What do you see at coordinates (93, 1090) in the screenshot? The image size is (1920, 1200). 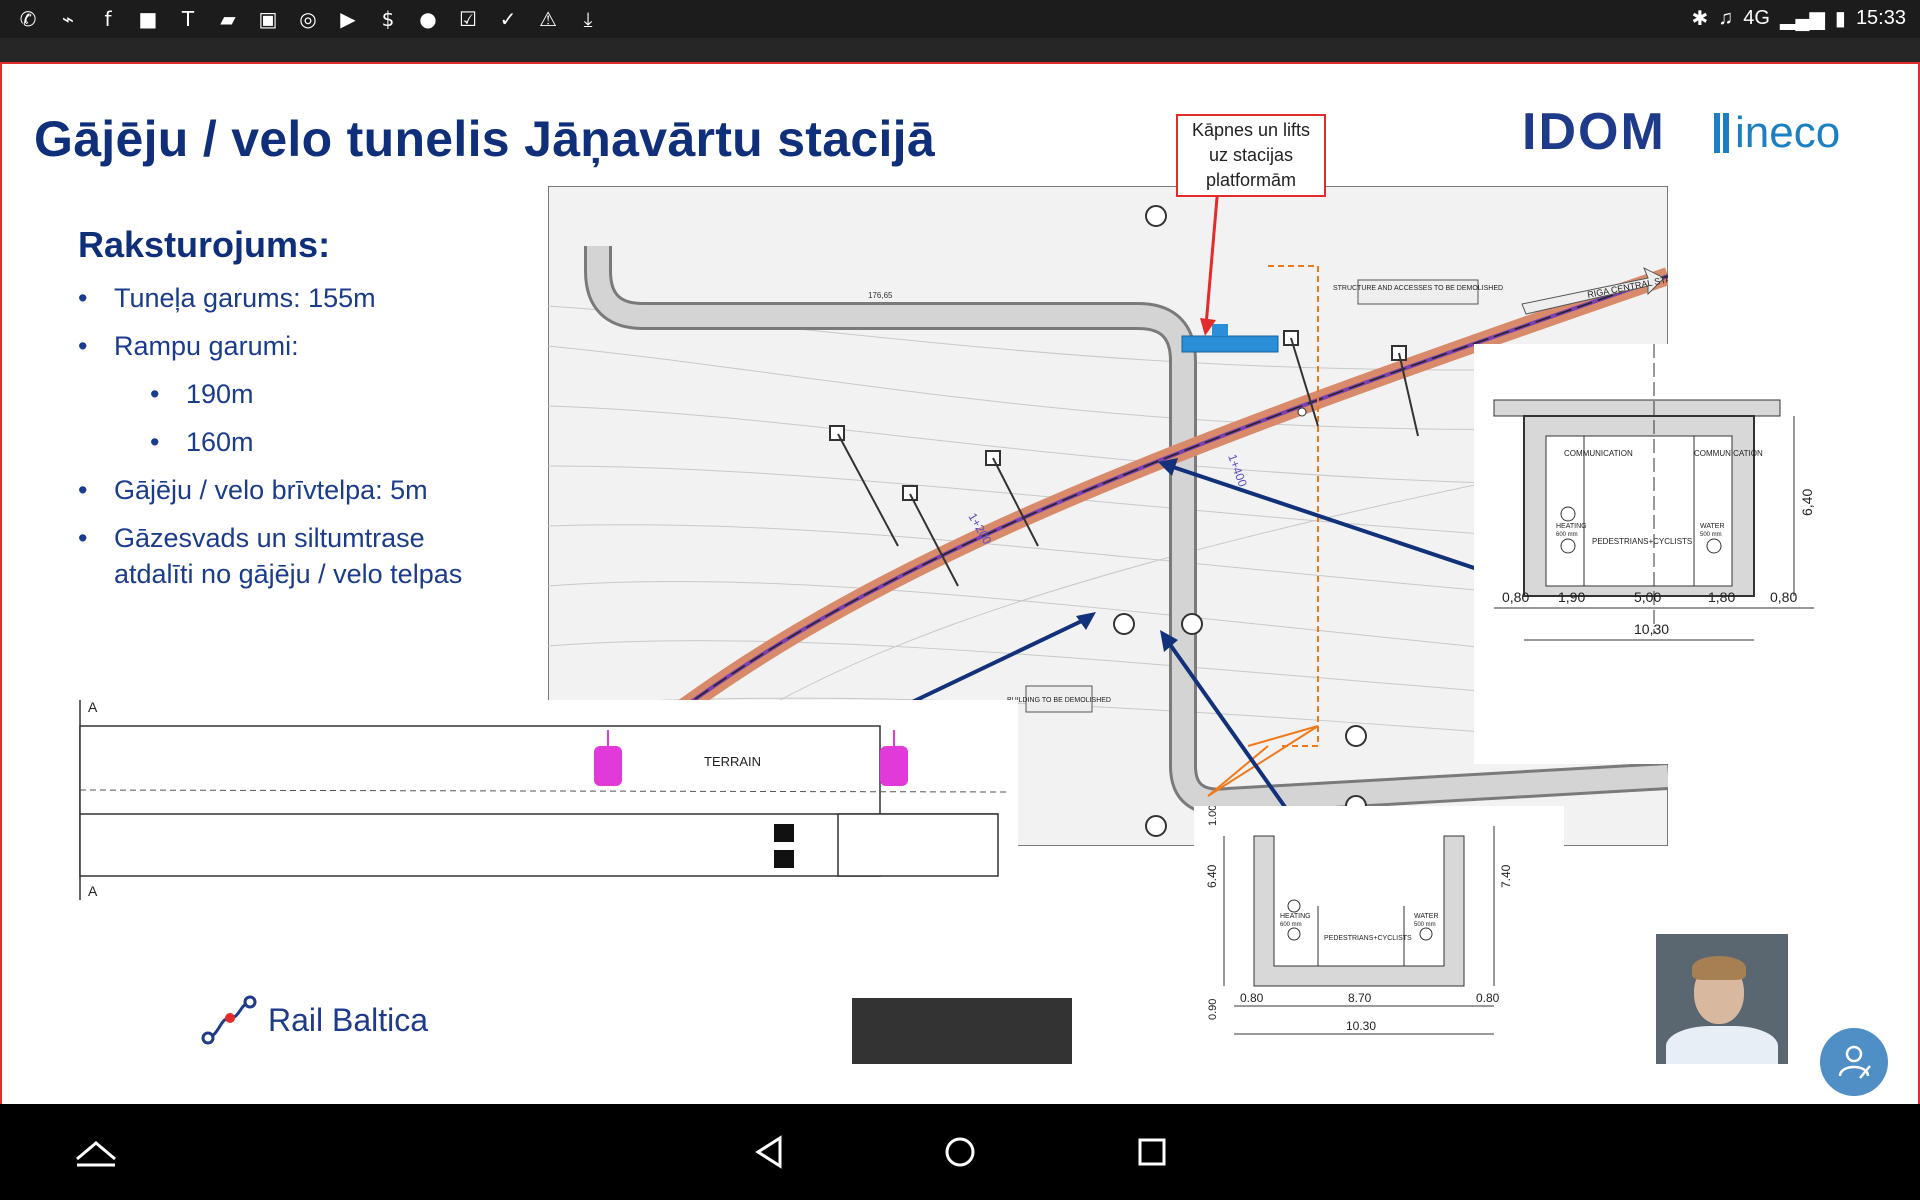 I see `speaker-name: Rihards Ieviņš` at bounding box center [93, 1090].